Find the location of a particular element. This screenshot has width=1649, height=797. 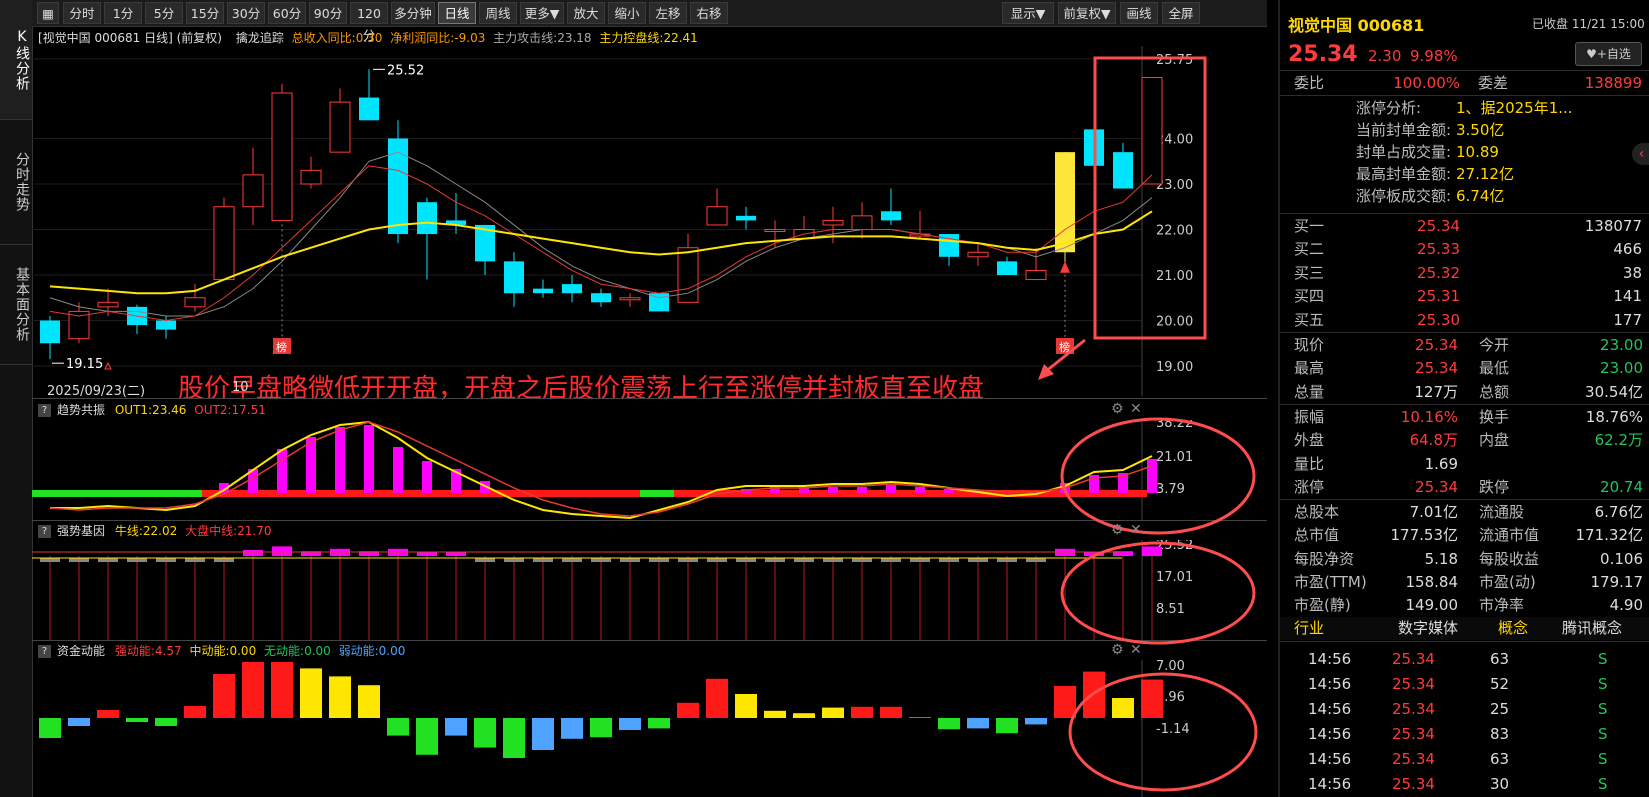

bid-row: 买三 25.32 38 is located at coordinates (1464, 273).